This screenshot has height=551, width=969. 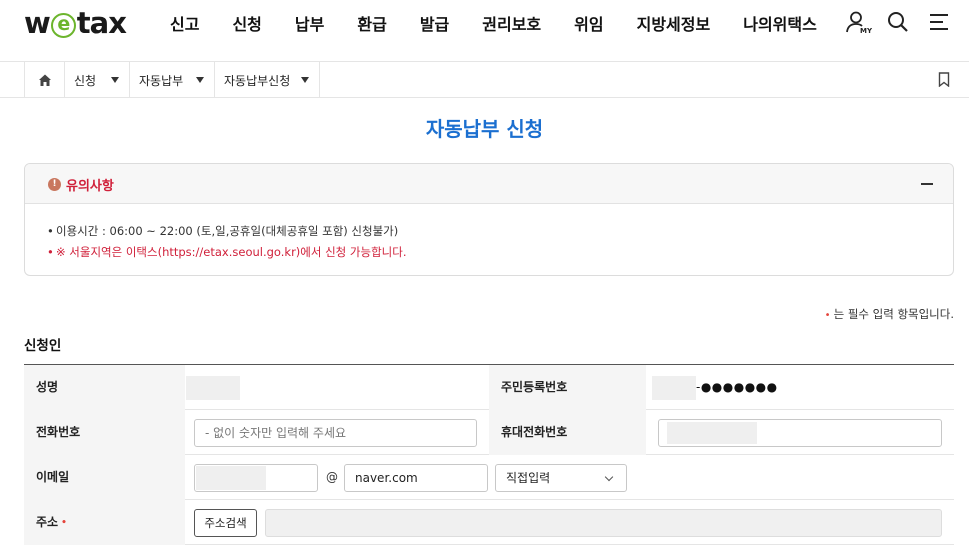 What do you see at coordinates (712, 433) in the screenshot?
I see `mobile-value-masked` at bounding box center [712, 433].